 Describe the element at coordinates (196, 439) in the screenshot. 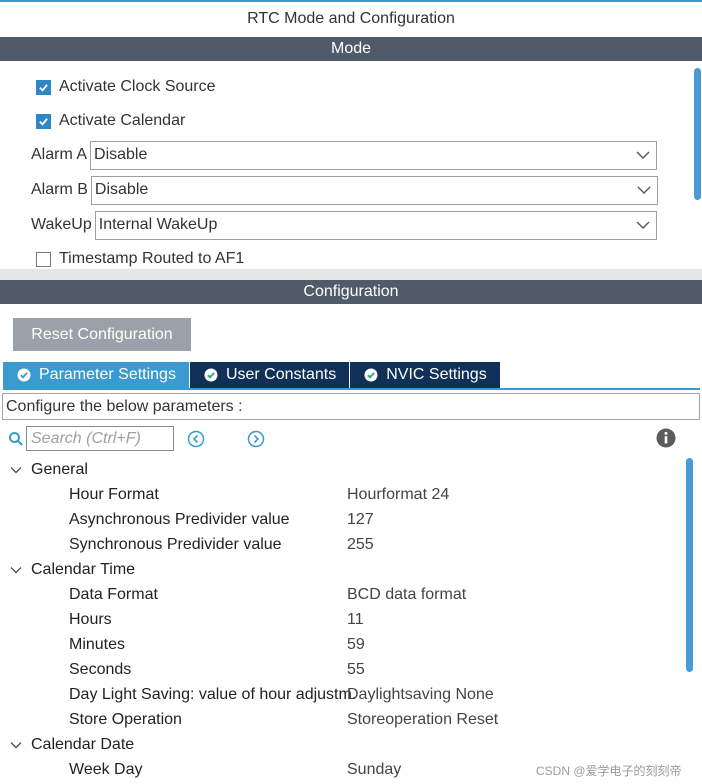

I see `previous-match-icon` at that location.